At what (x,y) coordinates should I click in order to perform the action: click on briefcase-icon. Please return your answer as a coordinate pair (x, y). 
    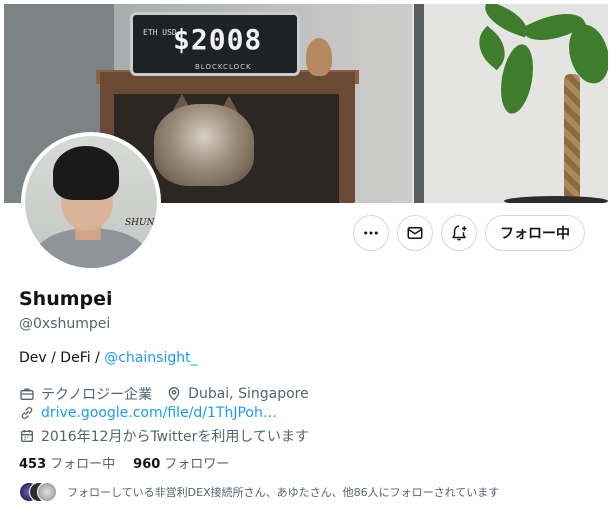
    Looking at the image, I should click on (27, 394).